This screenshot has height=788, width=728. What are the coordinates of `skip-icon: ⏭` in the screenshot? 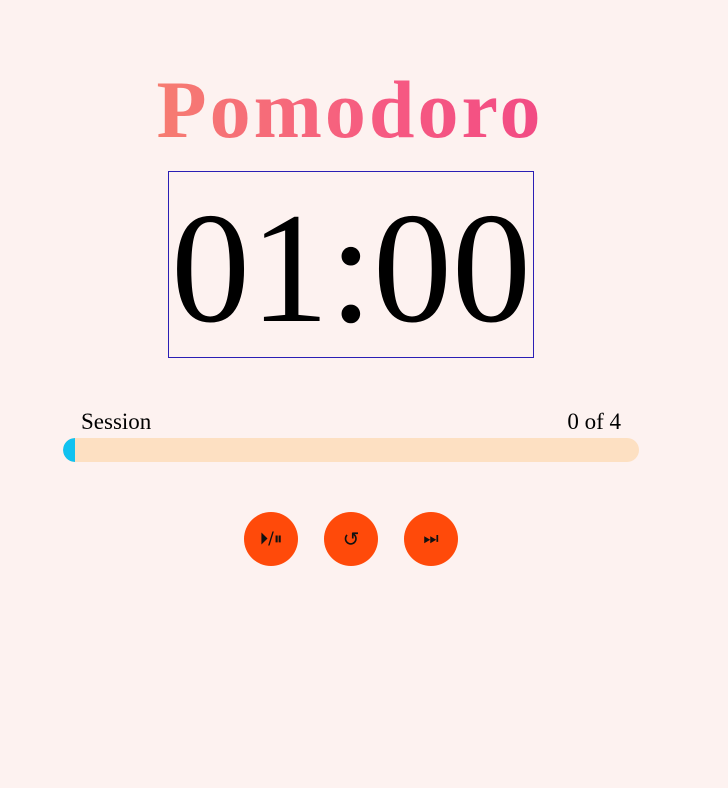 It's located at (431, 538).